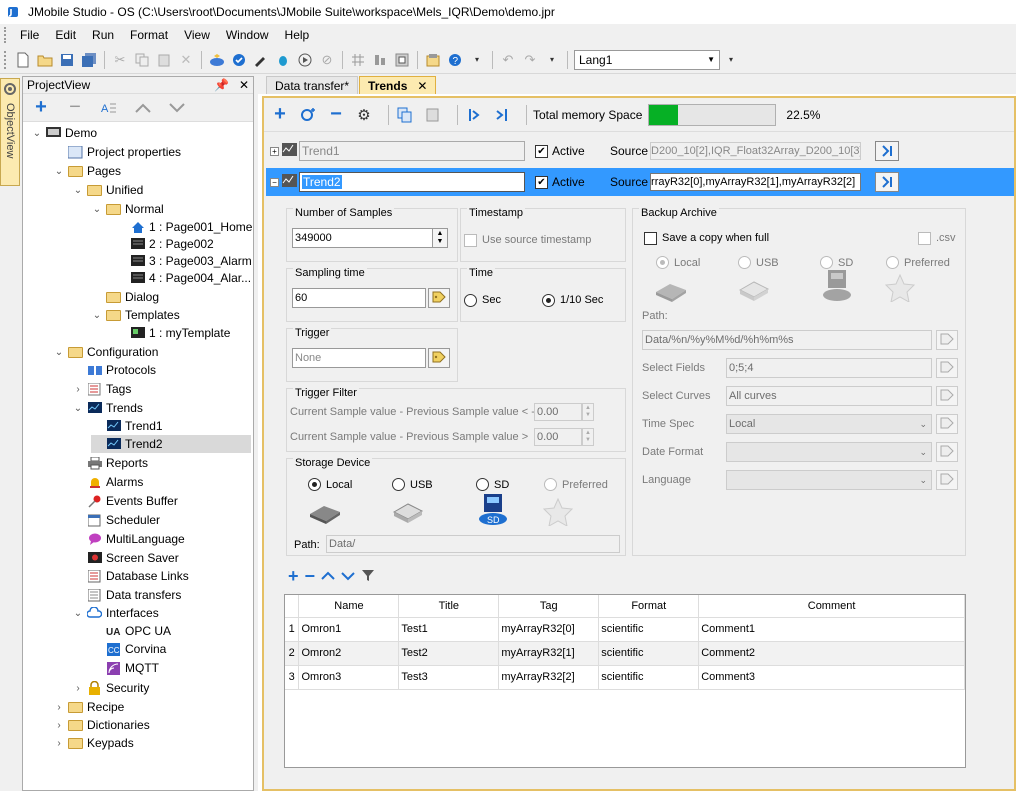 The height and width of the screenshot is (791, 1016). Describe the element at coordinates (482, 484) in the screenshot. I see `storage-sd-radio` at that location.